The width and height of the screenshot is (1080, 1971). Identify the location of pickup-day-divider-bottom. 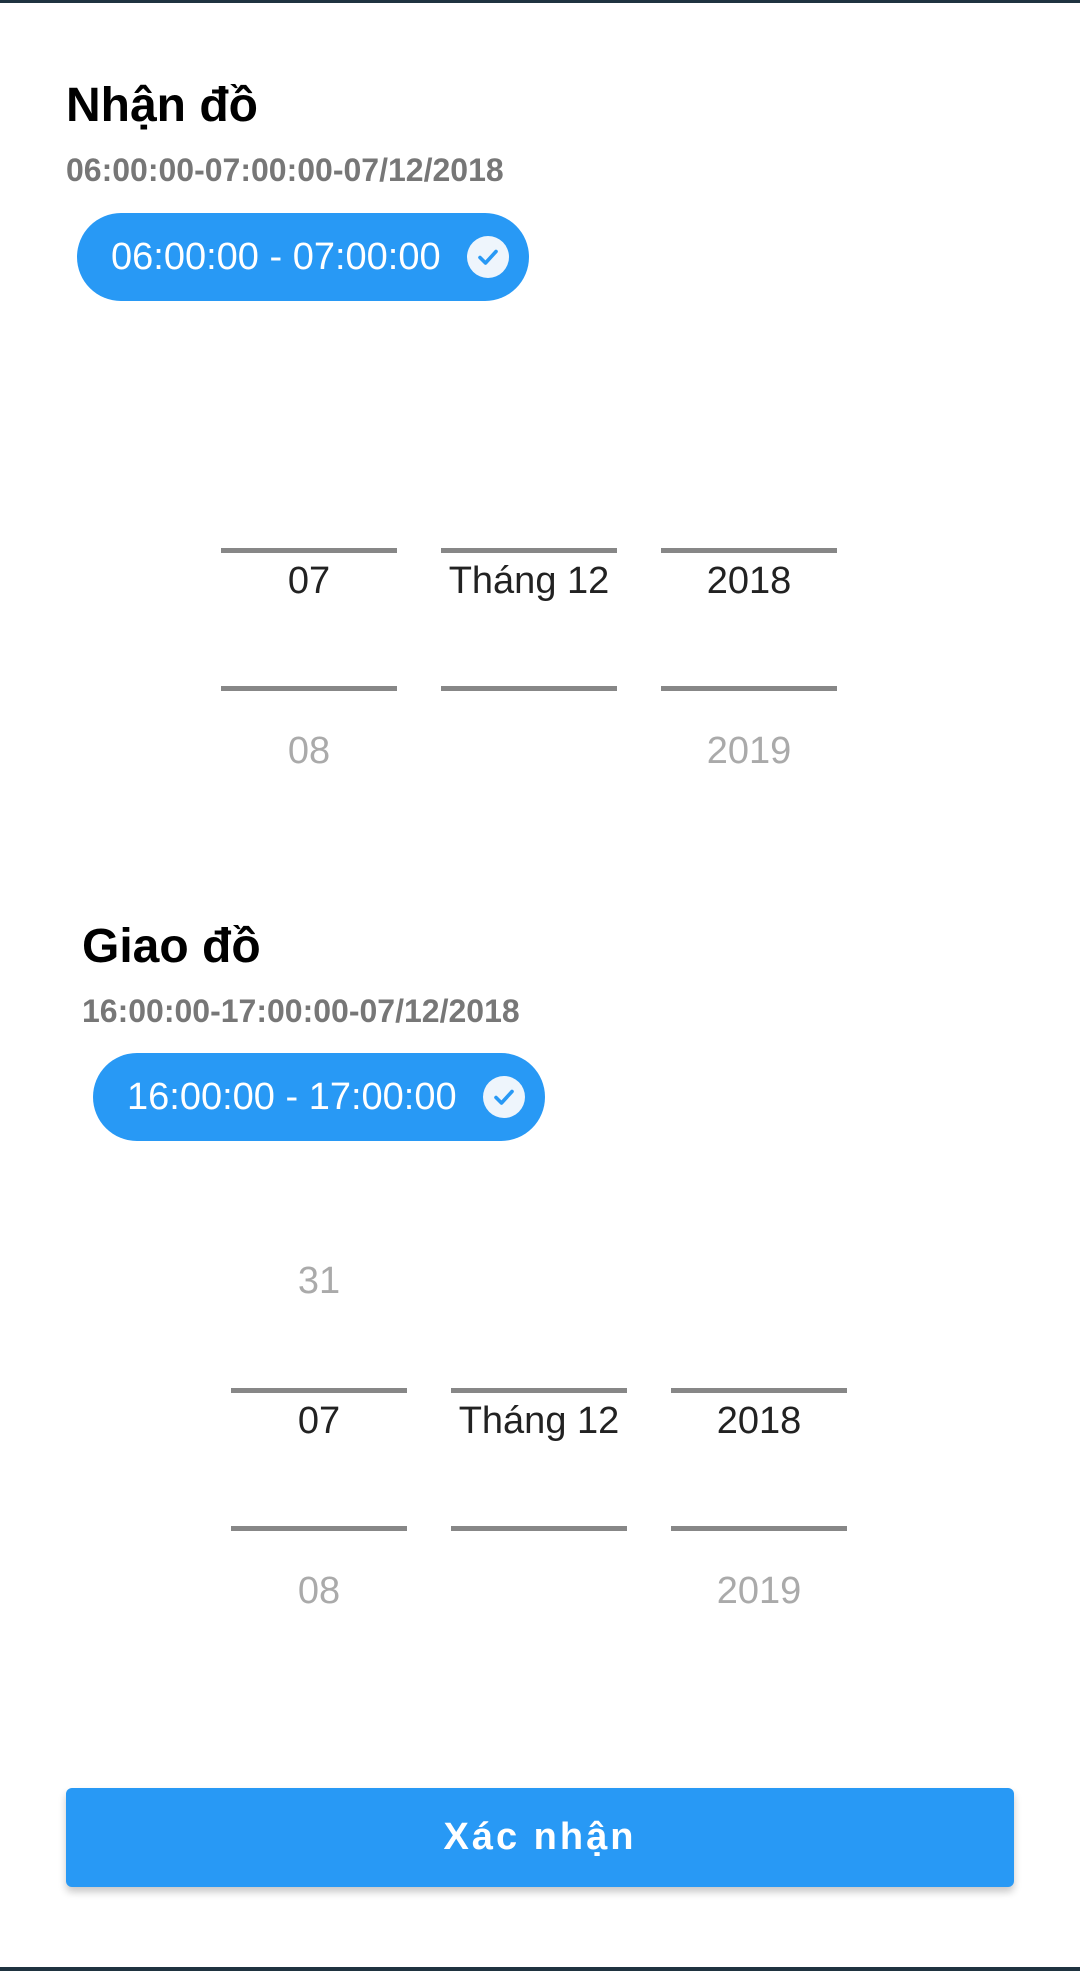
(309, 688).